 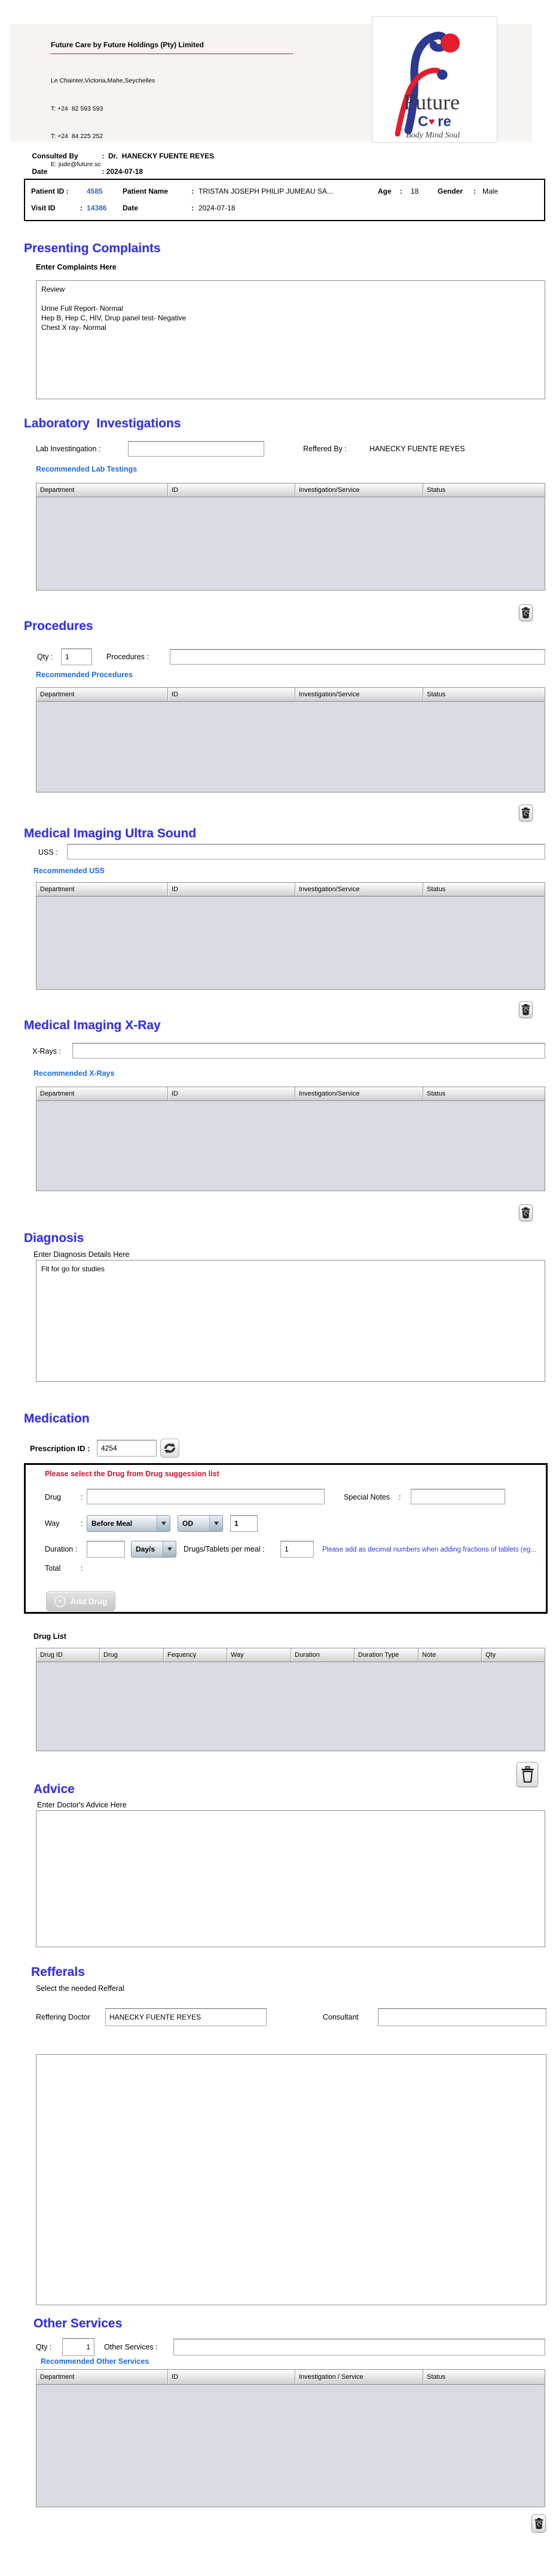 I want to click on gender-label: Gender, so click(x=451, y=191).